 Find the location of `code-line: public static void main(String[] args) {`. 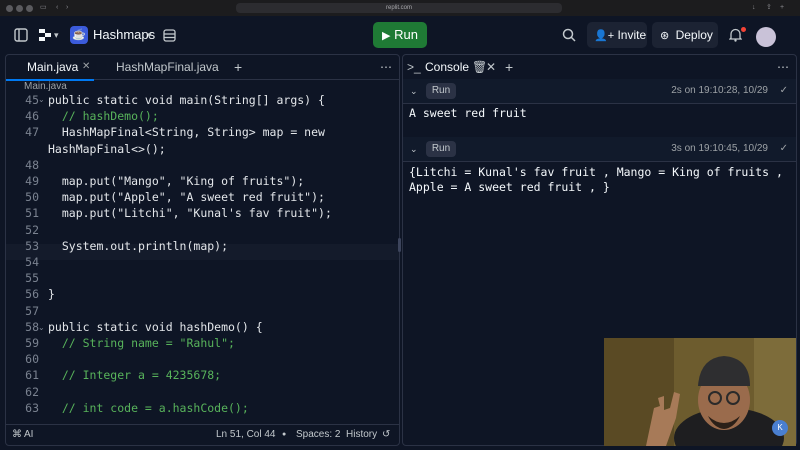

code-line: public static void main(String[] args) { is located at coordinates (186, 100).